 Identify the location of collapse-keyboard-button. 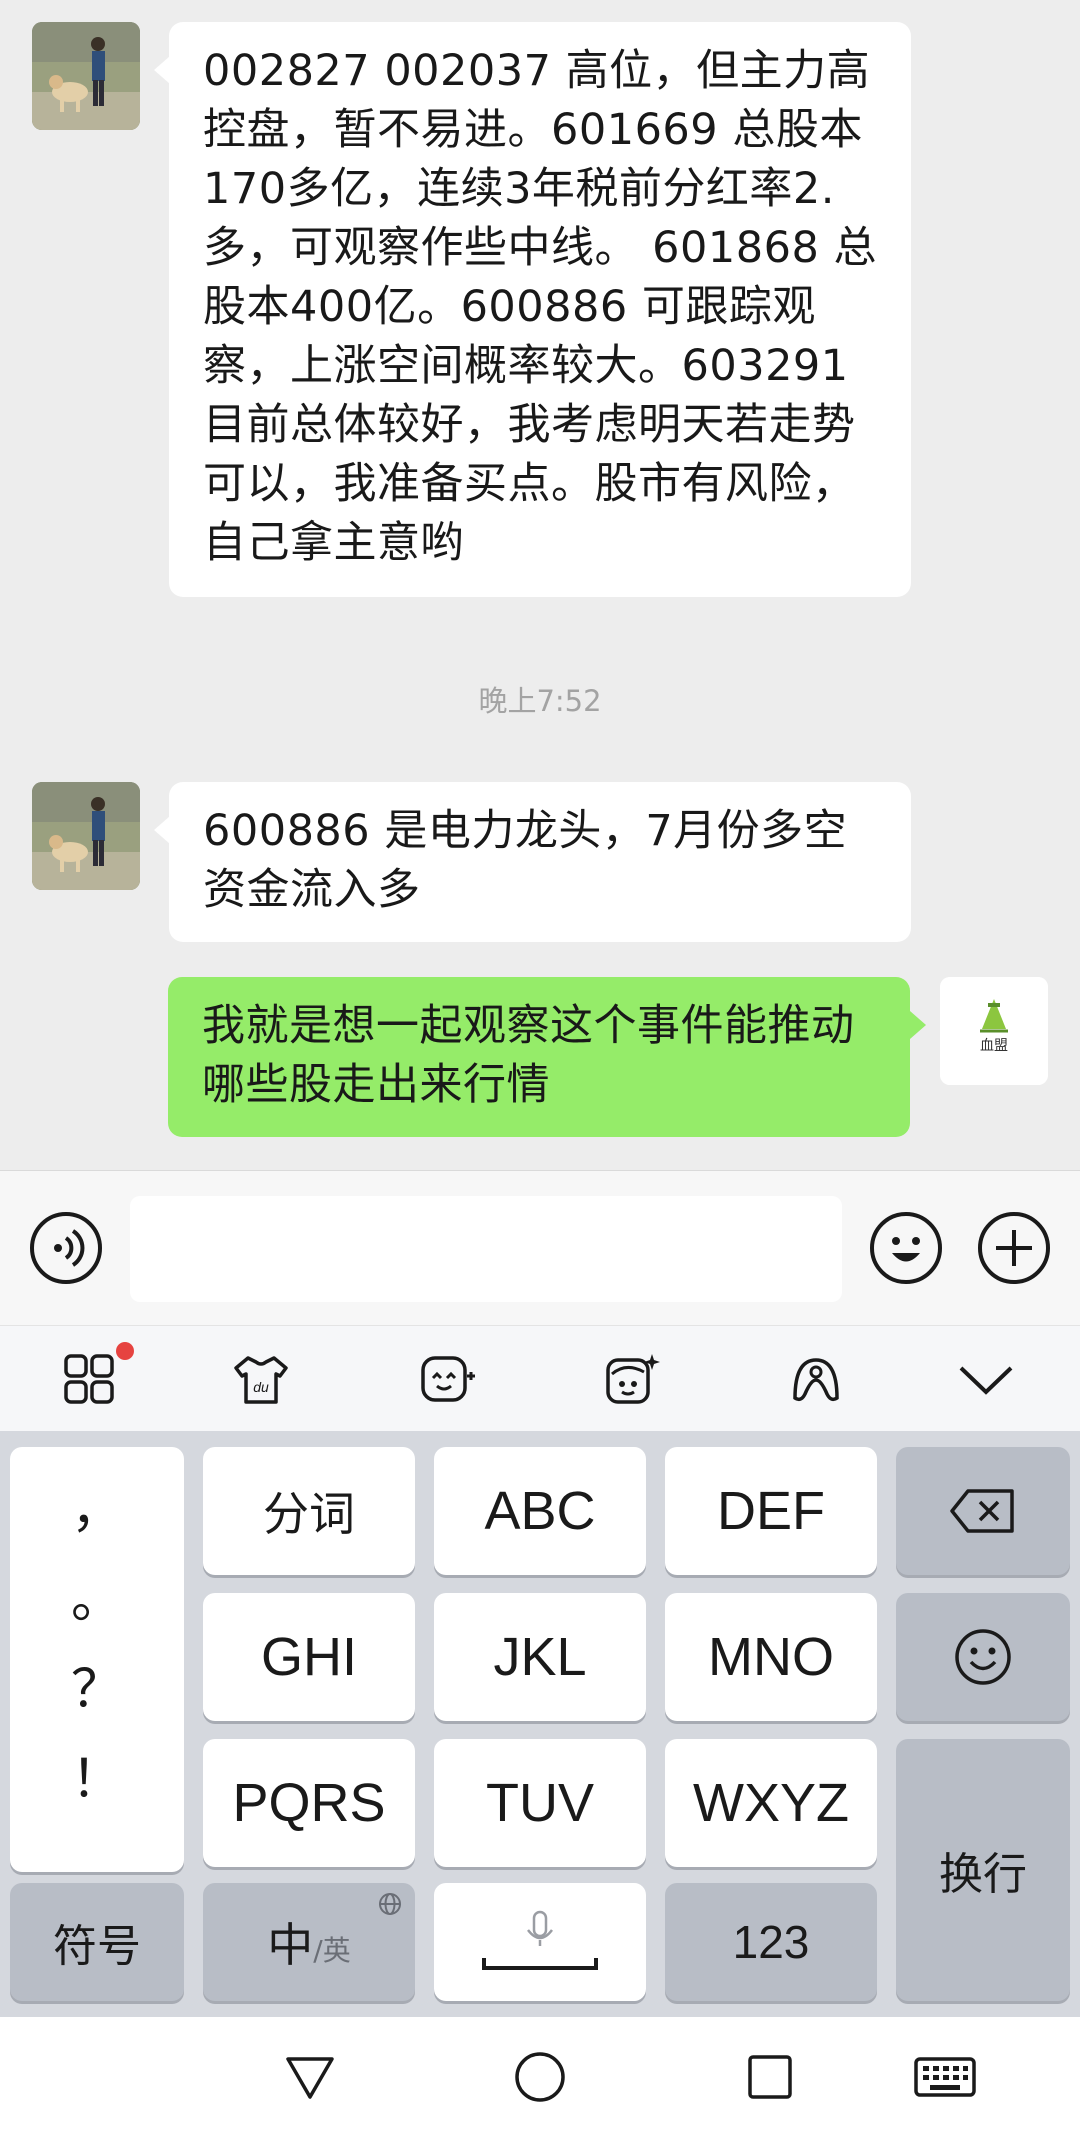
(986, 1379).